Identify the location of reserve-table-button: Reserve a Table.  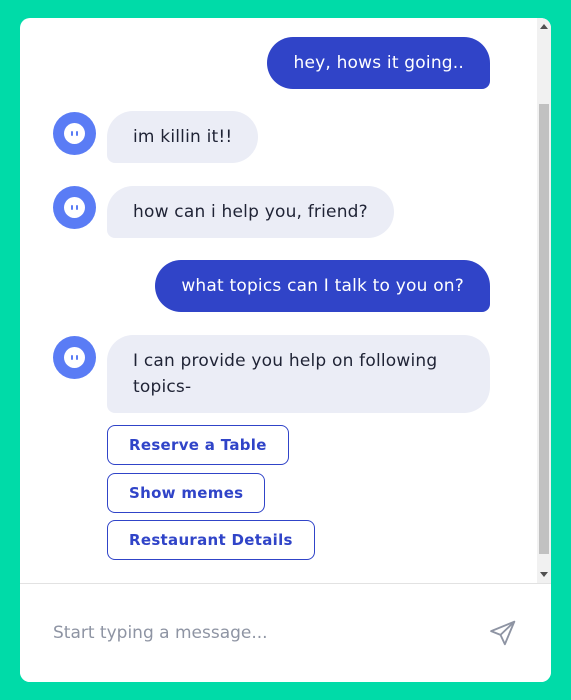
(198, 445).